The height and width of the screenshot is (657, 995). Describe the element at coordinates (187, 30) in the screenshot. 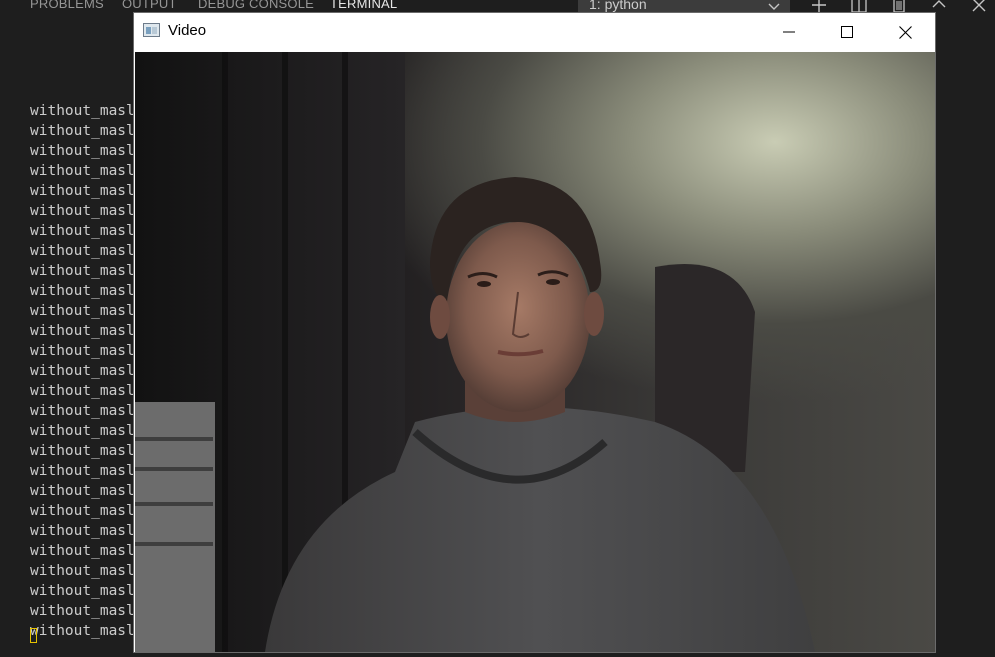

I see `window-title: Video` at that location.